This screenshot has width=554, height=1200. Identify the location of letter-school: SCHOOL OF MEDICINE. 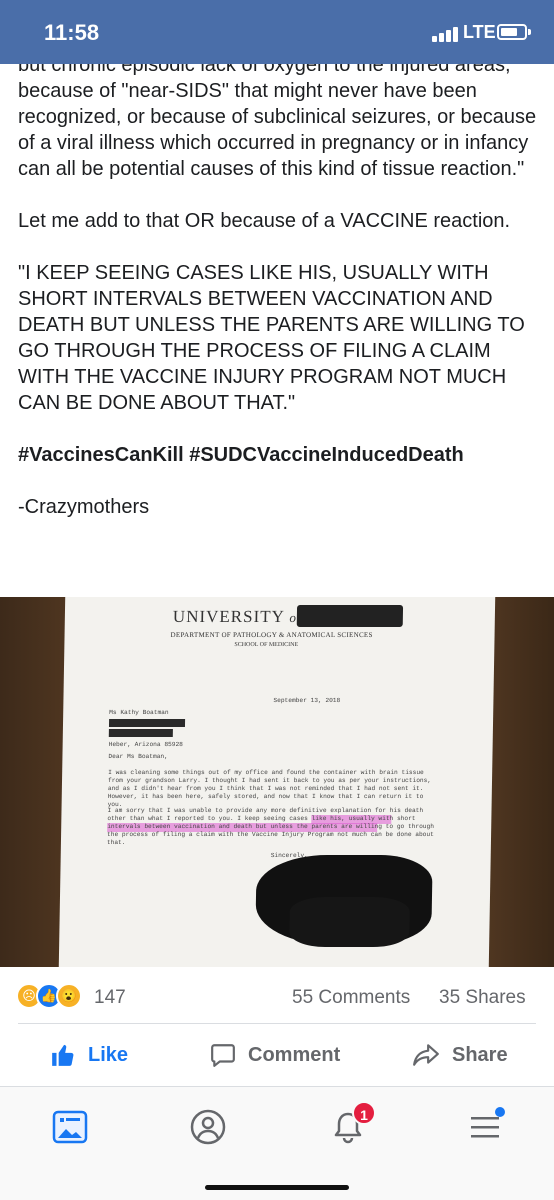
(266, 645).